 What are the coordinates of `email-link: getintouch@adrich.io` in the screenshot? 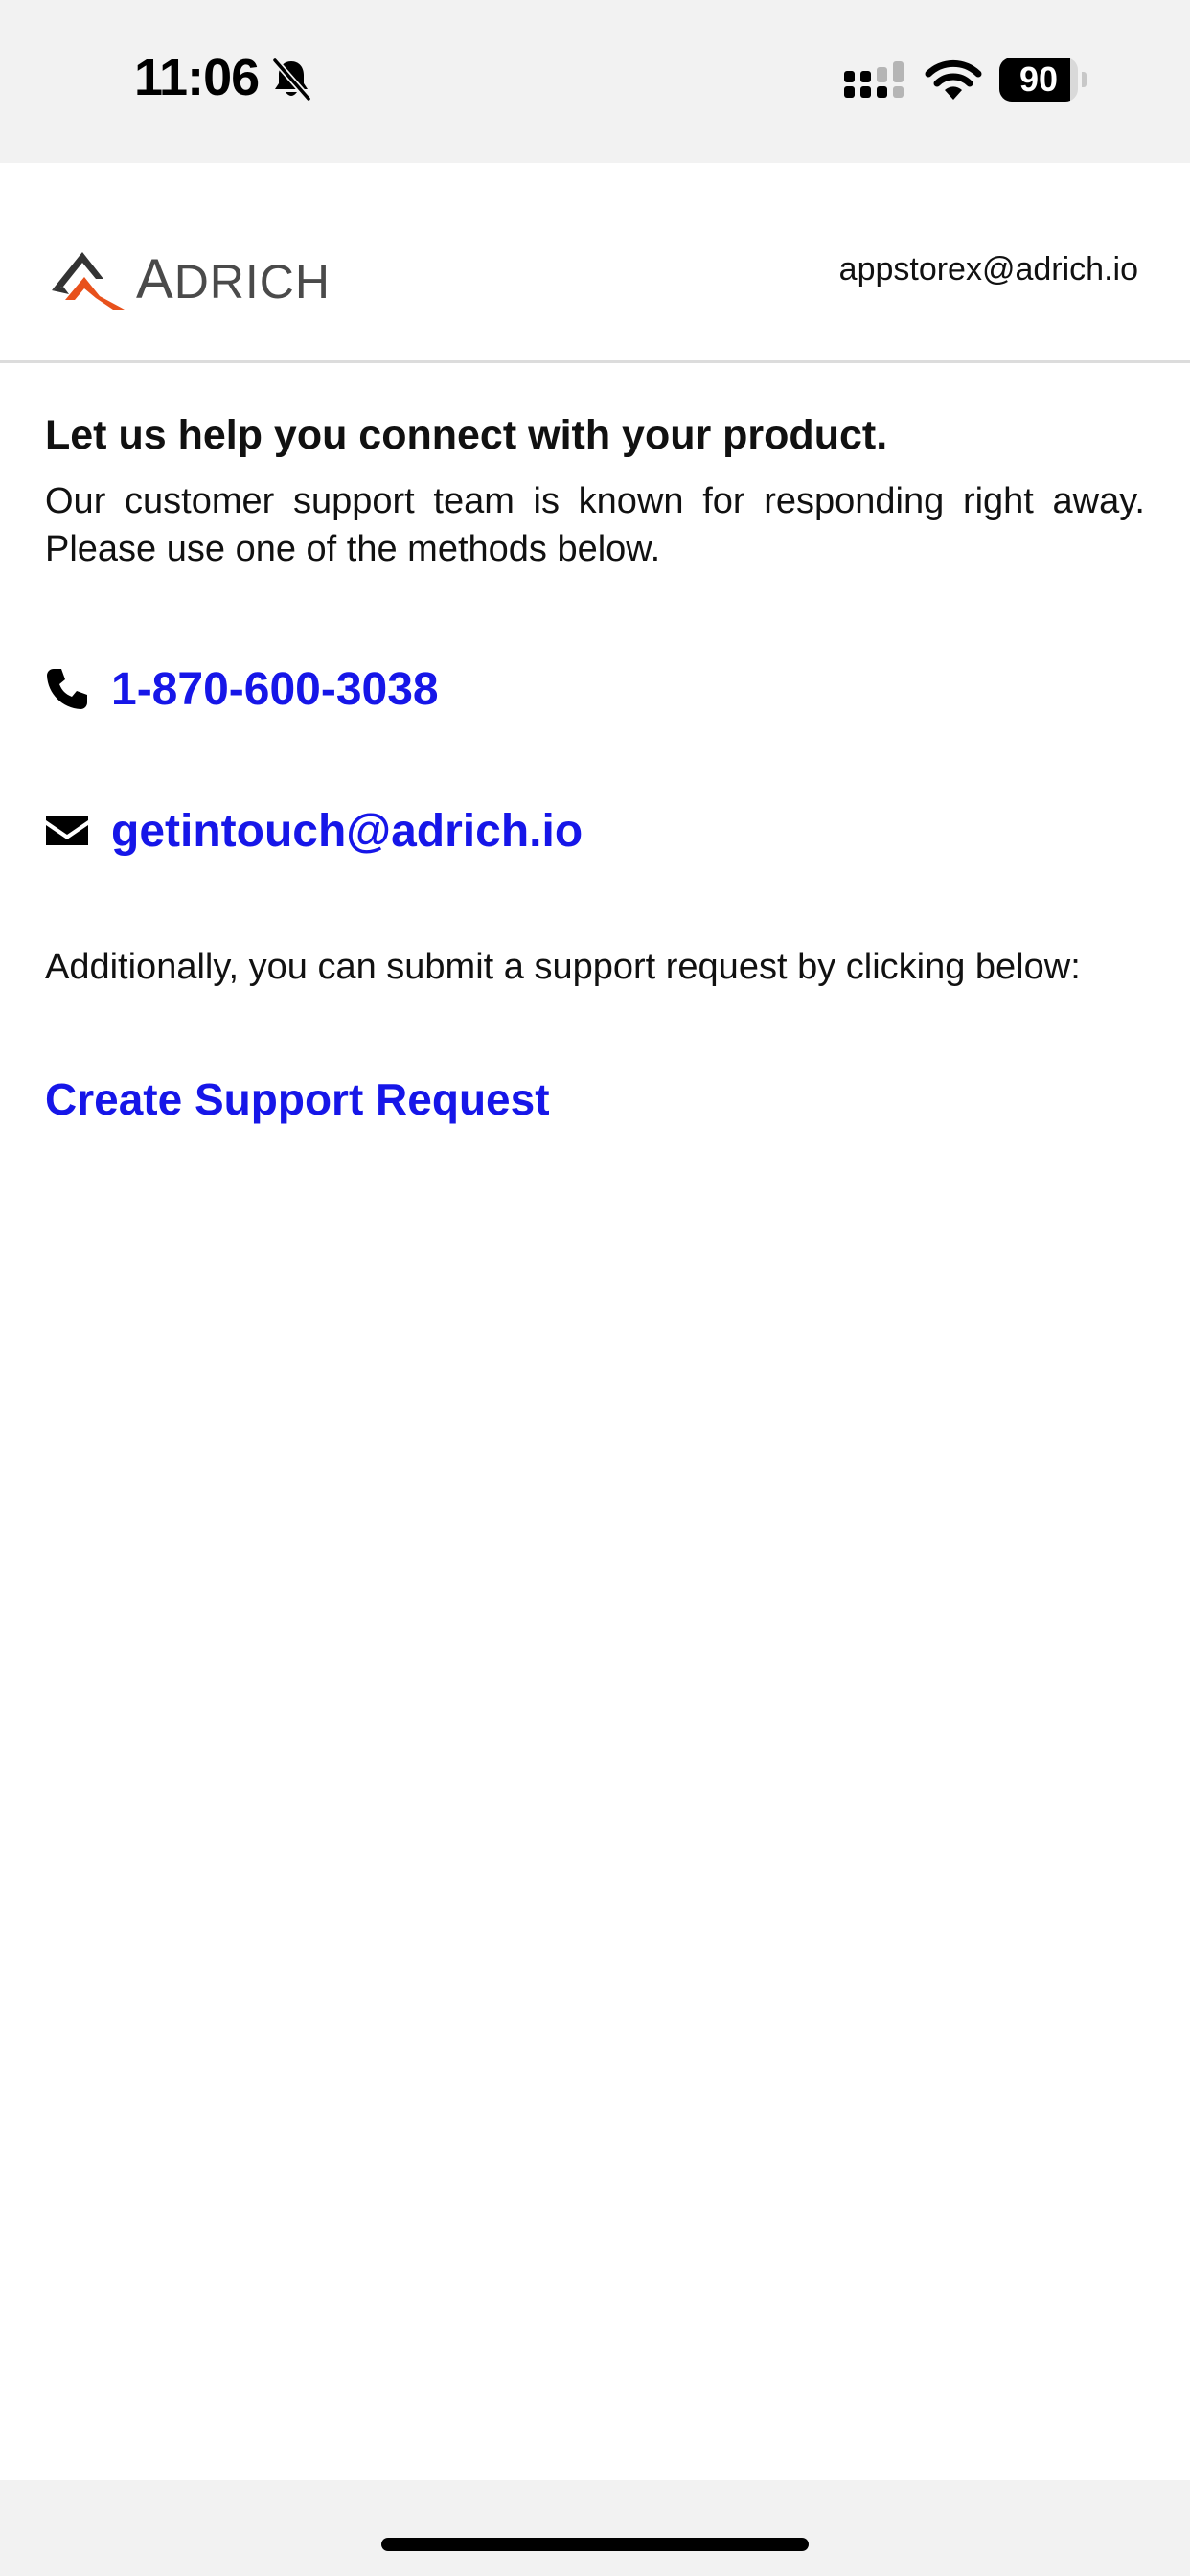 It's located at (347, 831).